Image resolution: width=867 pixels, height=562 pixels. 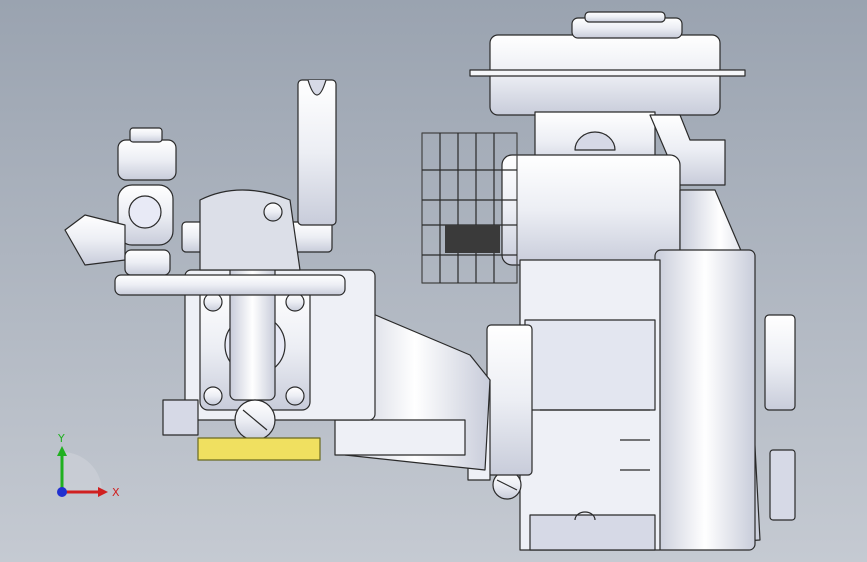 I want to click on coordinate-triad: X Y, so click(x=85, y=475).